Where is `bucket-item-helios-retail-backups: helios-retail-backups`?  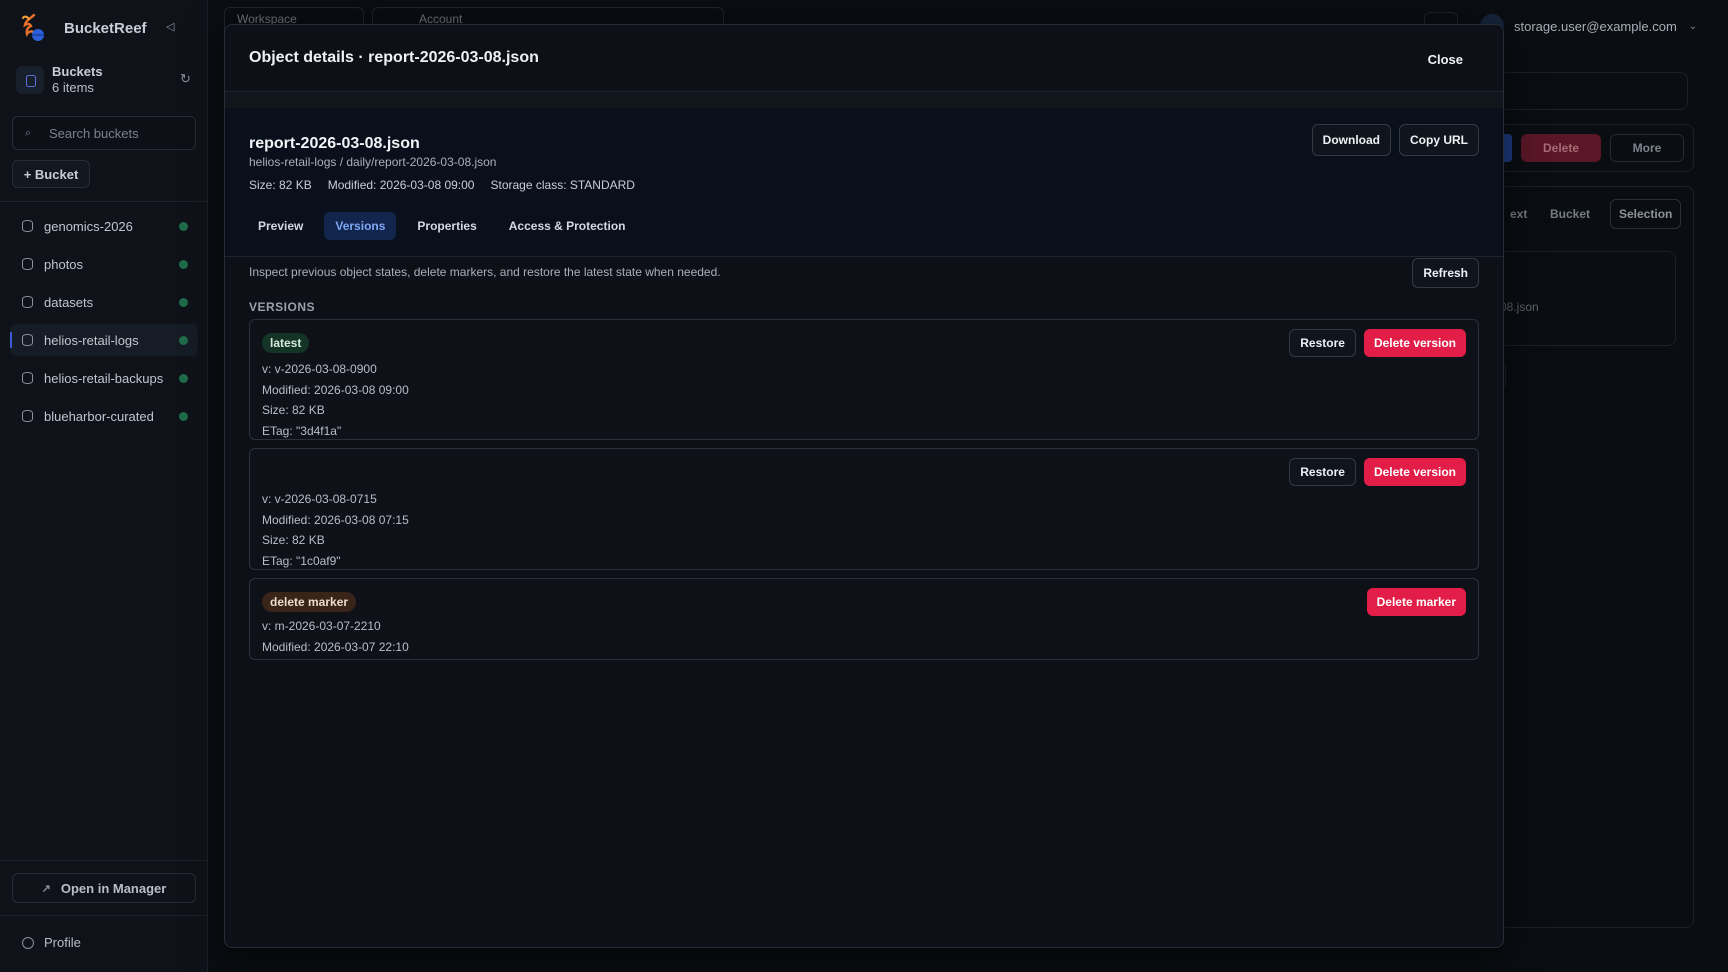
bucket-item-helios-retail-backups: helios-retail-backups is located at coordinates (104, 378).